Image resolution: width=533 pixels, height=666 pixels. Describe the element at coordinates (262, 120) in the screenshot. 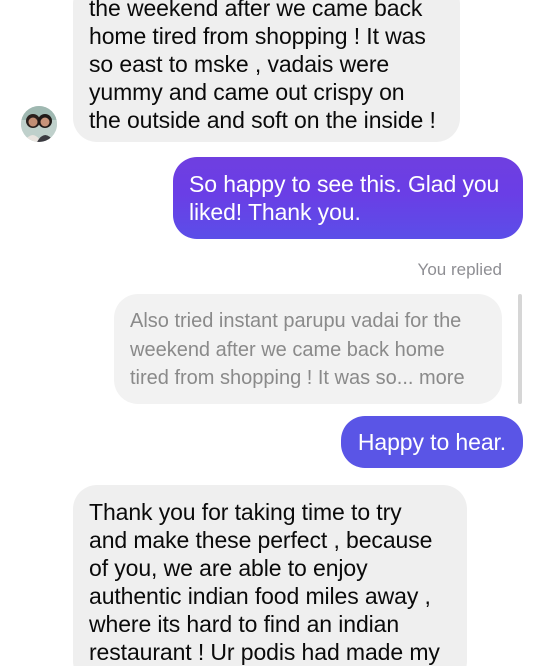

I see `message-text-line: the outside and soft on the inside !` at that location.